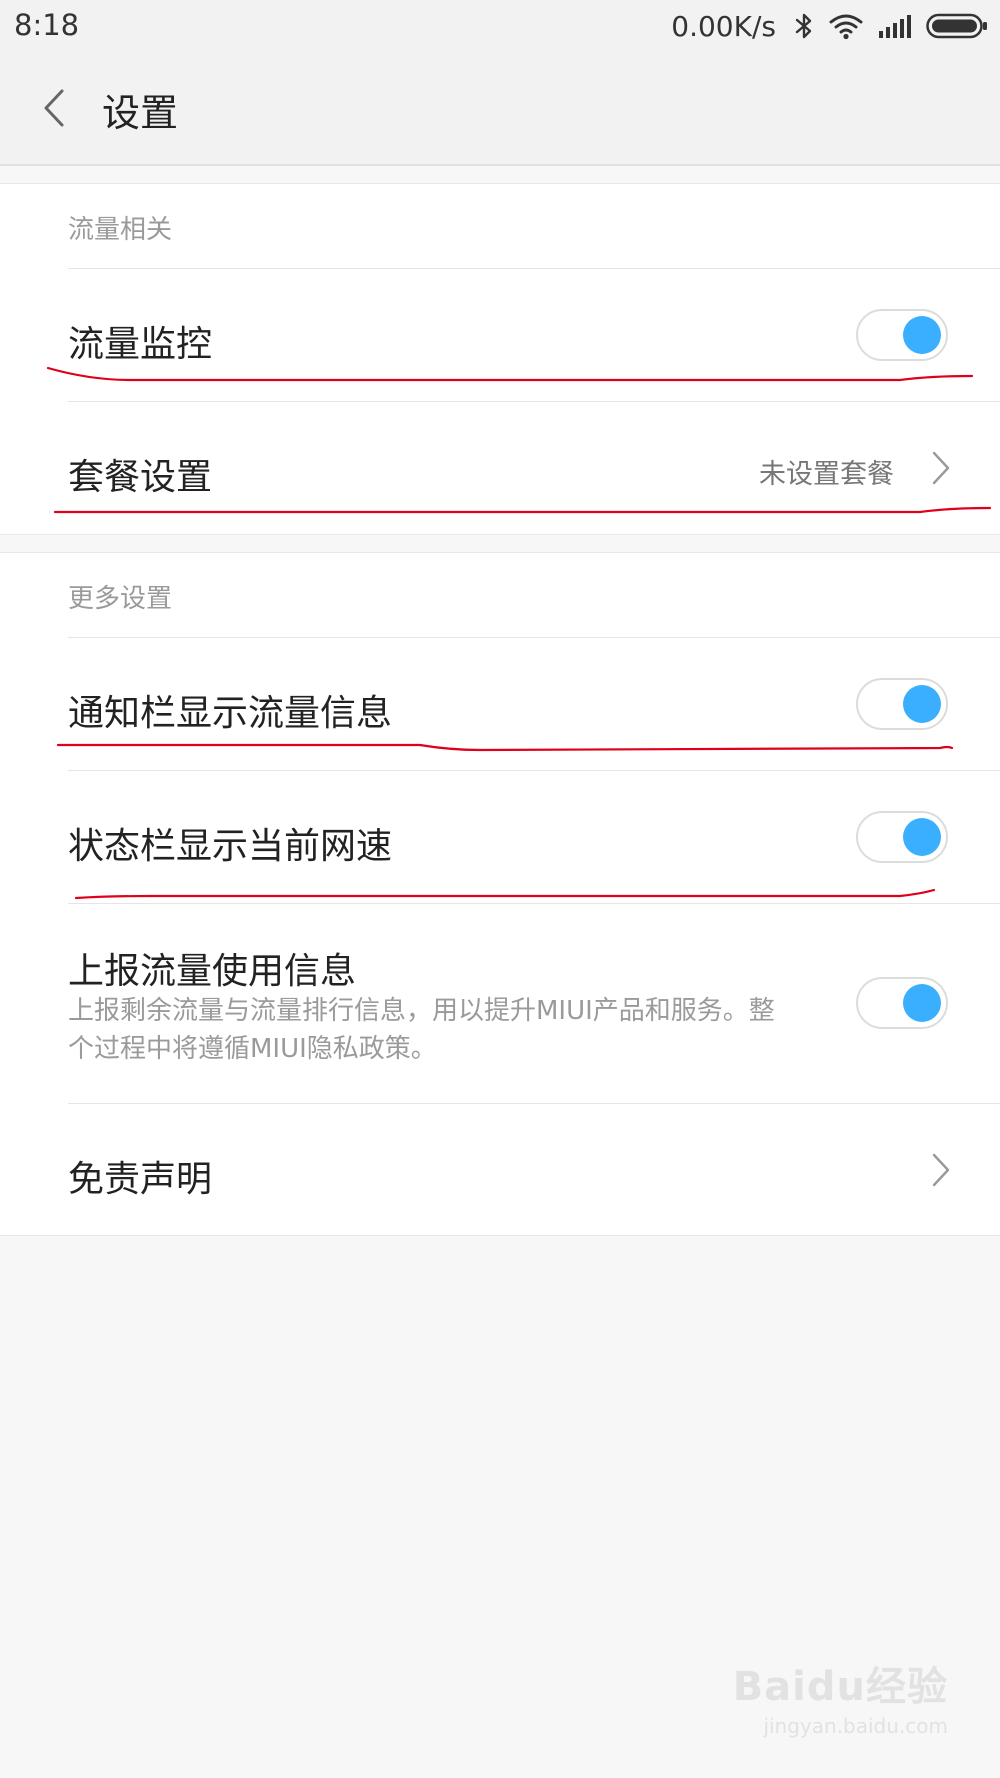 The height and width of the screenshot is (1778, 1000). I want to click on chevron-left-icon, so click(54, 108).